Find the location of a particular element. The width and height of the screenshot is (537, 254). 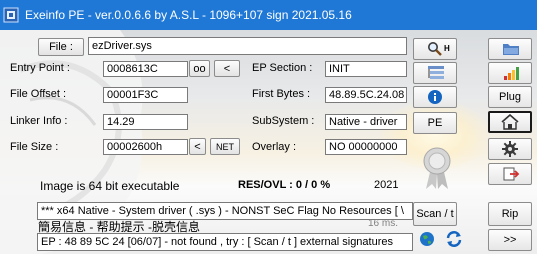

magnifier-icon is located at coordinates (435, 49).